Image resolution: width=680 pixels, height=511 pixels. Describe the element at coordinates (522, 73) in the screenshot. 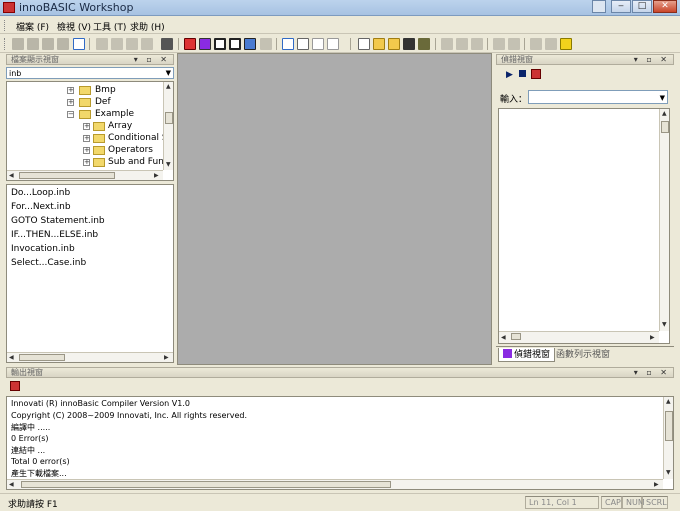

I see `stop-icon` at that location.